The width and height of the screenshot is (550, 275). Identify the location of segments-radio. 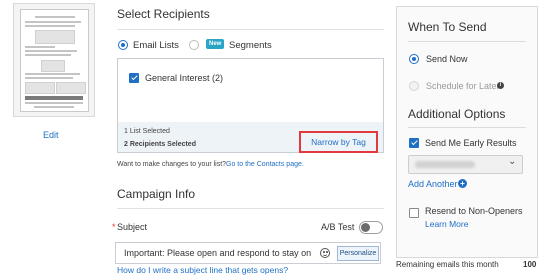
(194, 45).